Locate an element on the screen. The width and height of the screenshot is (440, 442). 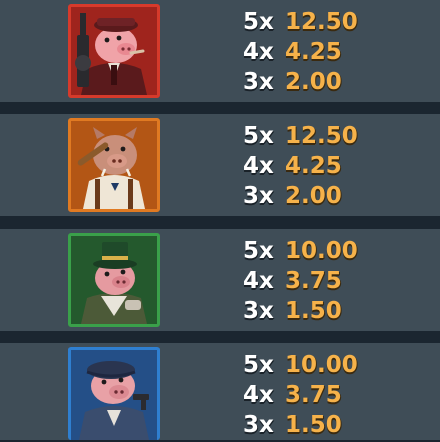
pig-gangster-tommy-gun-icon is located at coordinates (114, 51).